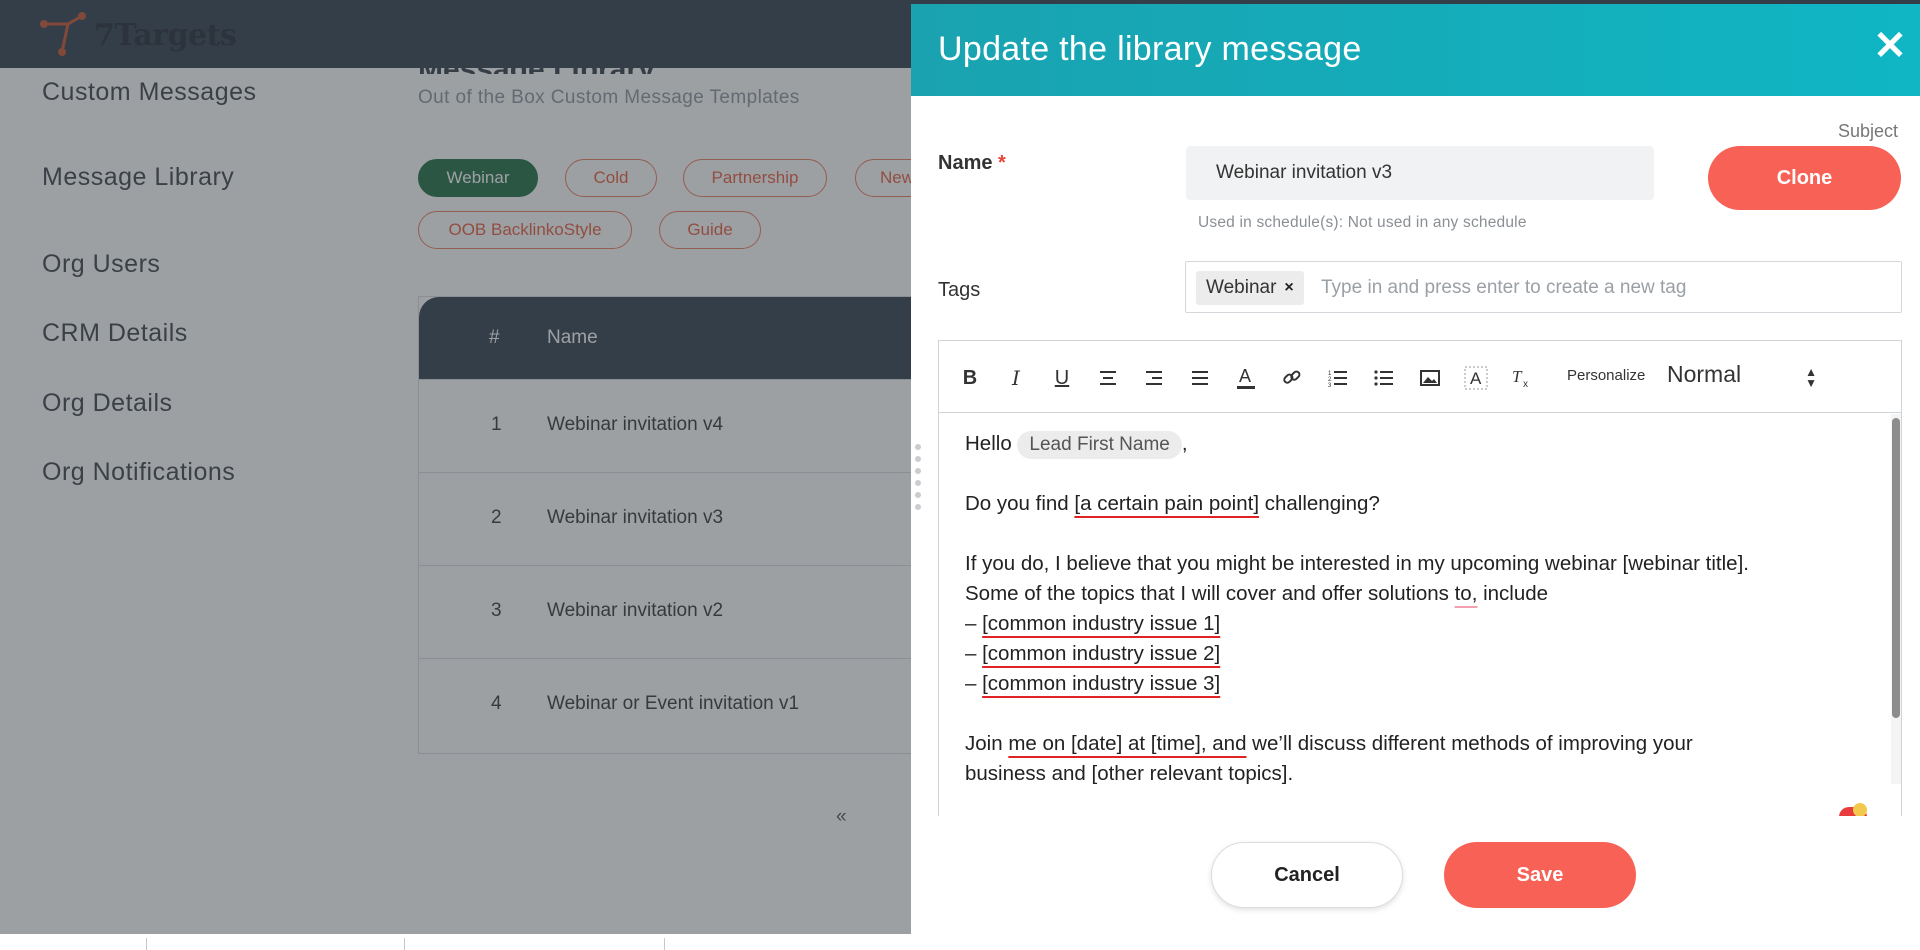 The width and height of the screenshot is (1920, 950). What do you see at coordinates (1099, 445) in the screenshot?
I see `merge-field-lead-first-name: Lead First Name` at bounding box center [1099, 445].